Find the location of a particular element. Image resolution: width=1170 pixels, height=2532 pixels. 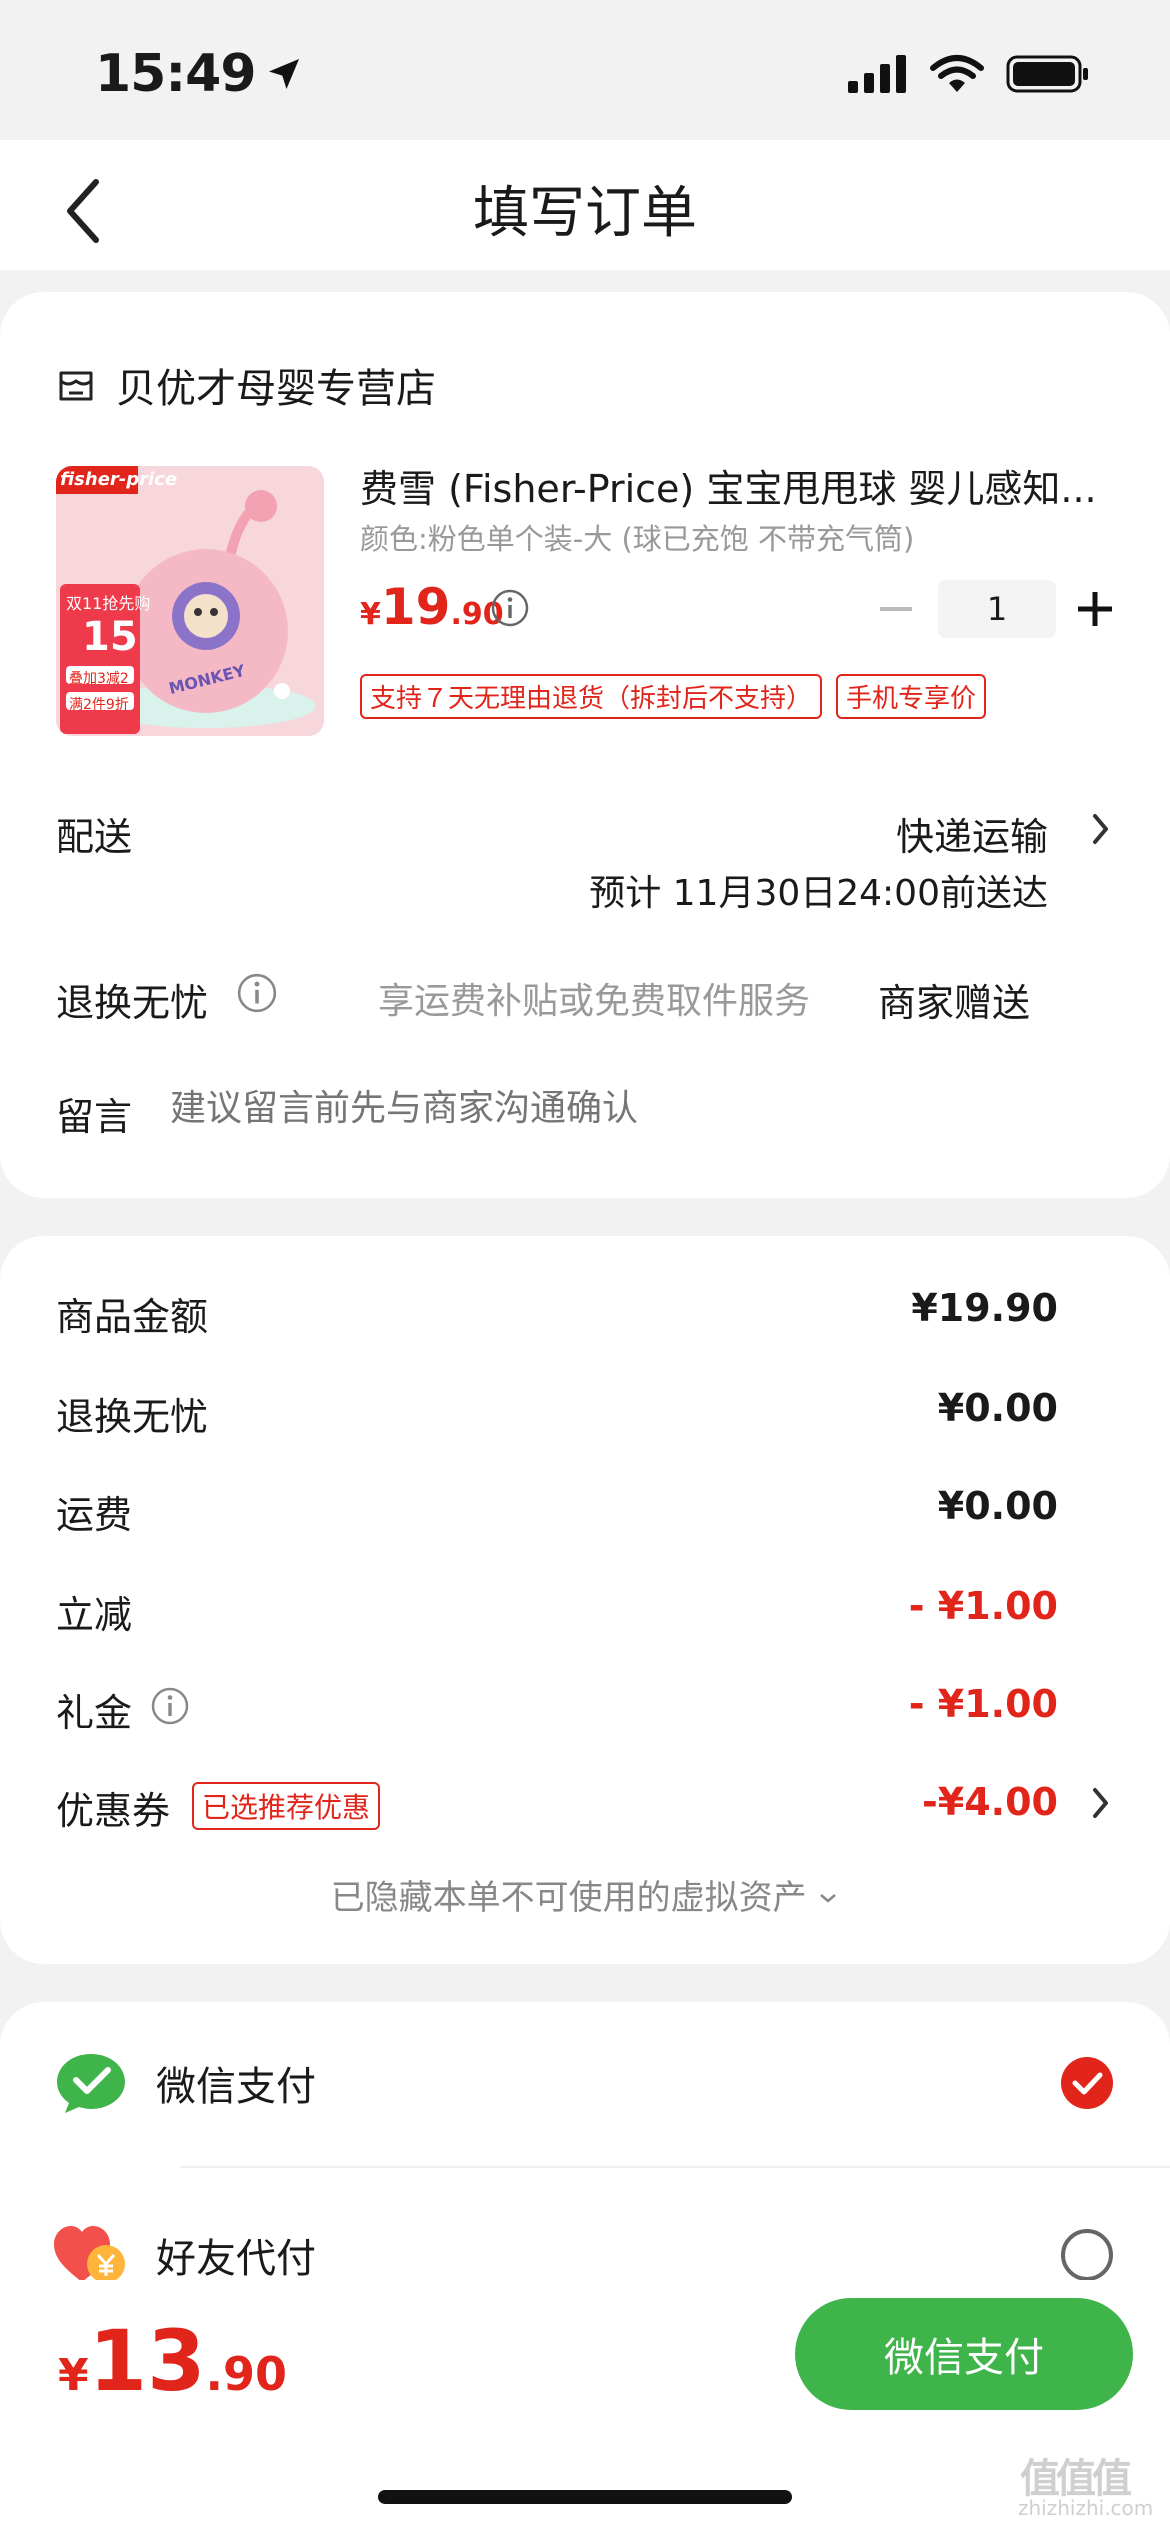

price-integer: 19 is located at coordinates (415, 607).